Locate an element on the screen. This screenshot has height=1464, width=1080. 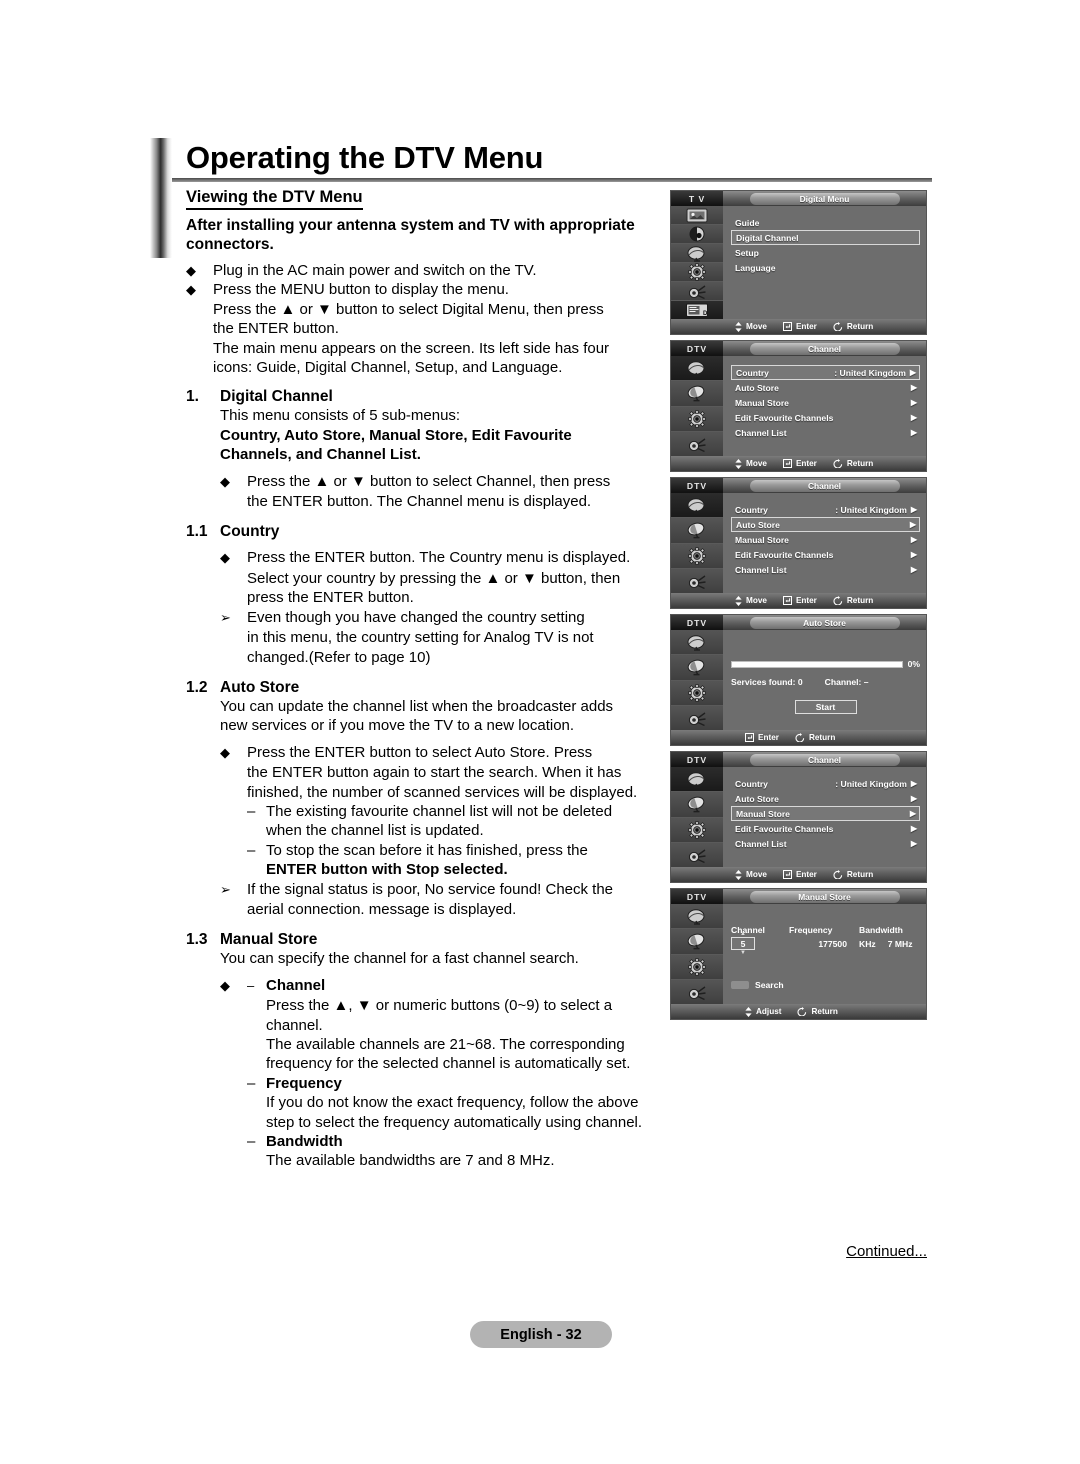
section-1-number: 1. is located at coordinates (192, 397).